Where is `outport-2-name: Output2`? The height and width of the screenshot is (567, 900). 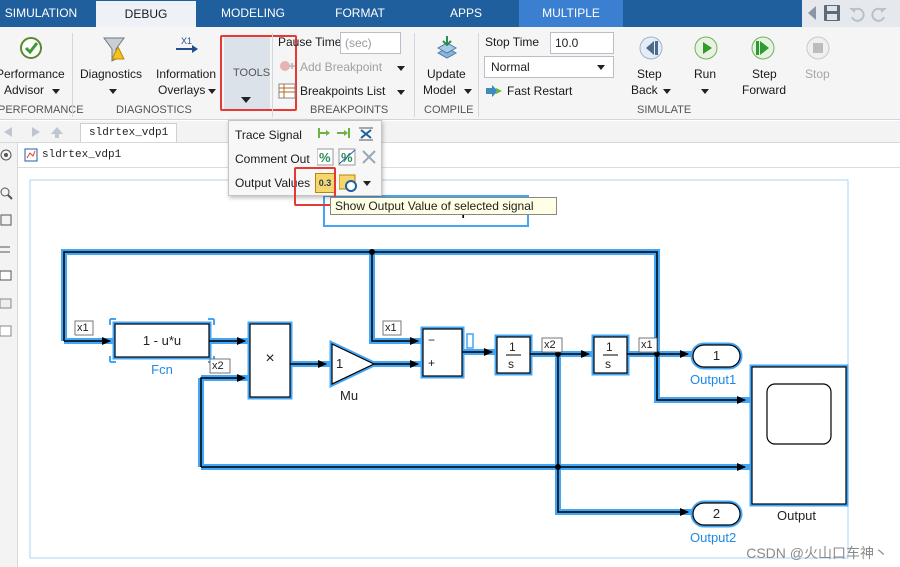
outport-2-name: Output2 is located at coordinates (713, 537).